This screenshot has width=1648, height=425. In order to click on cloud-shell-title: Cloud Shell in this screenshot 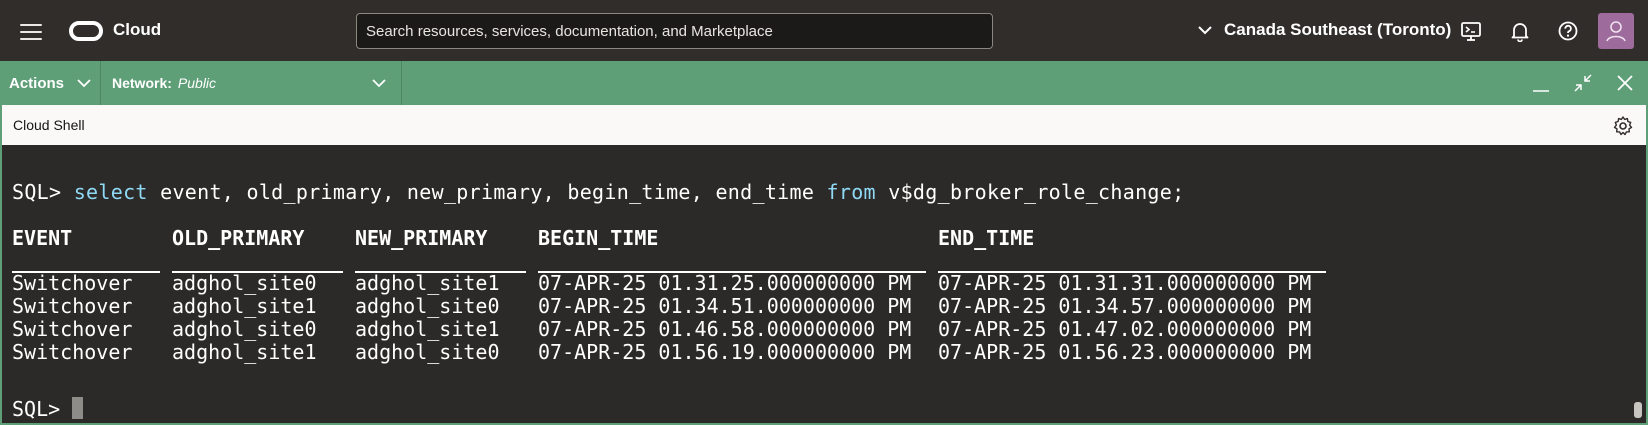, I will do `click(49, 125)`.